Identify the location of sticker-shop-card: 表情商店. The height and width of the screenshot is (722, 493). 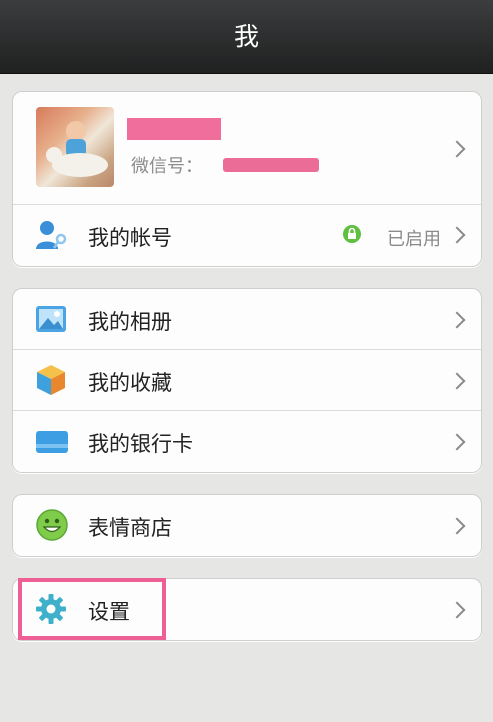
(247, 525).